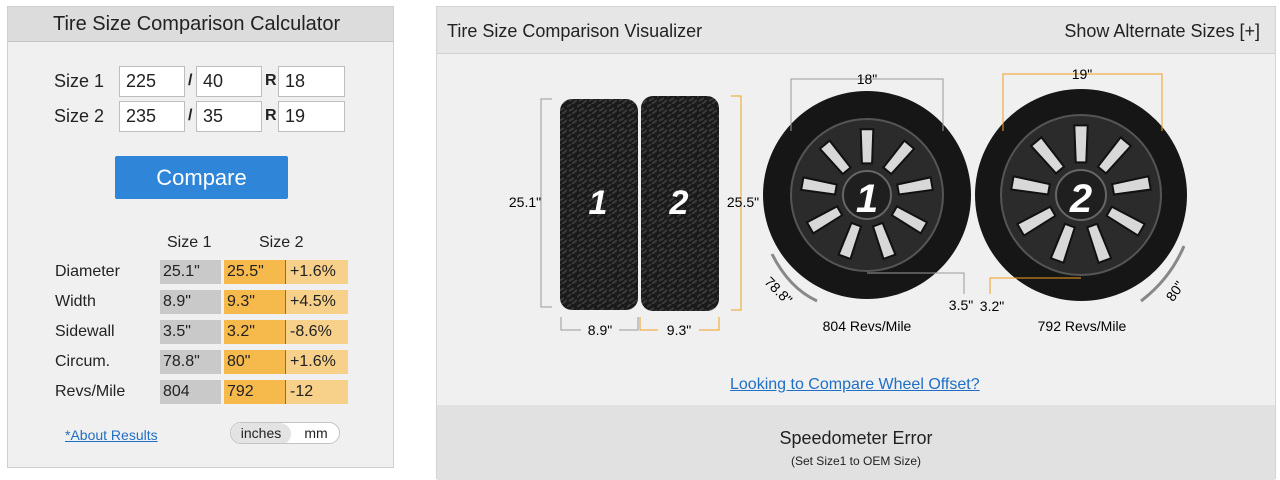  Describe the element at coordinates (316, 302) in the screenshot. I see `results-diff-value: +4.5%` at that location.